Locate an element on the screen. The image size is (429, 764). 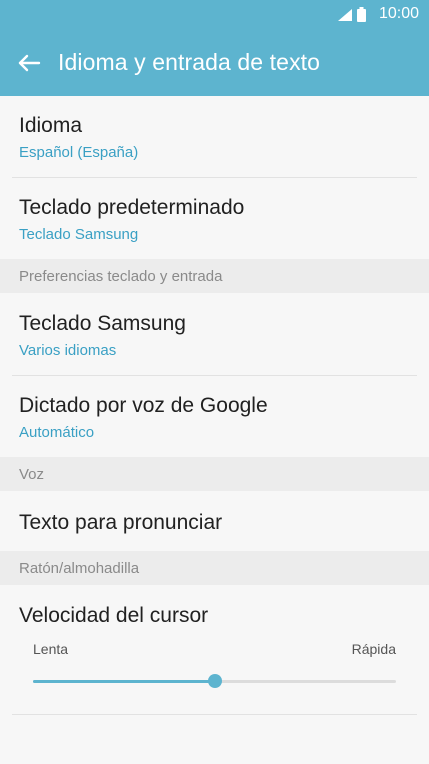
setting-item-google-voice: Dictado por voz de Google Automático is located at coordinates (214, 416).